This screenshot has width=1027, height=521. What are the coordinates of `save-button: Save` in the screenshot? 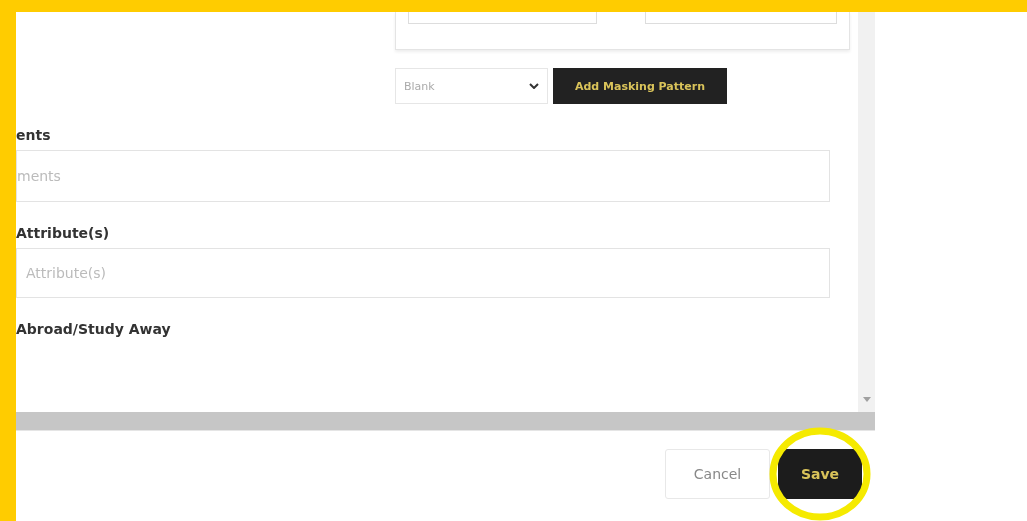 It's located at (820, 474).